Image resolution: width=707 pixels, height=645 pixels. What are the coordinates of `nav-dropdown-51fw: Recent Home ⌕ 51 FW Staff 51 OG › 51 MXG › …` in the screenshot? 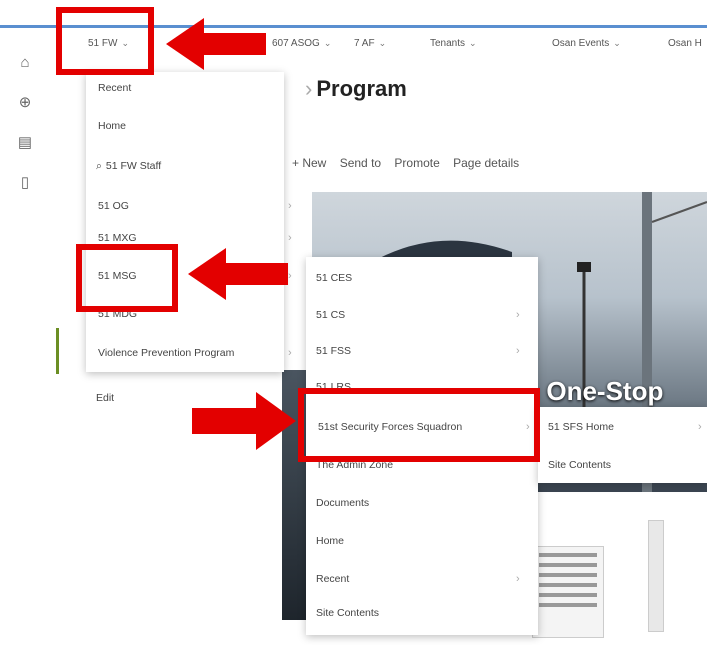 It's located at (189, 222).